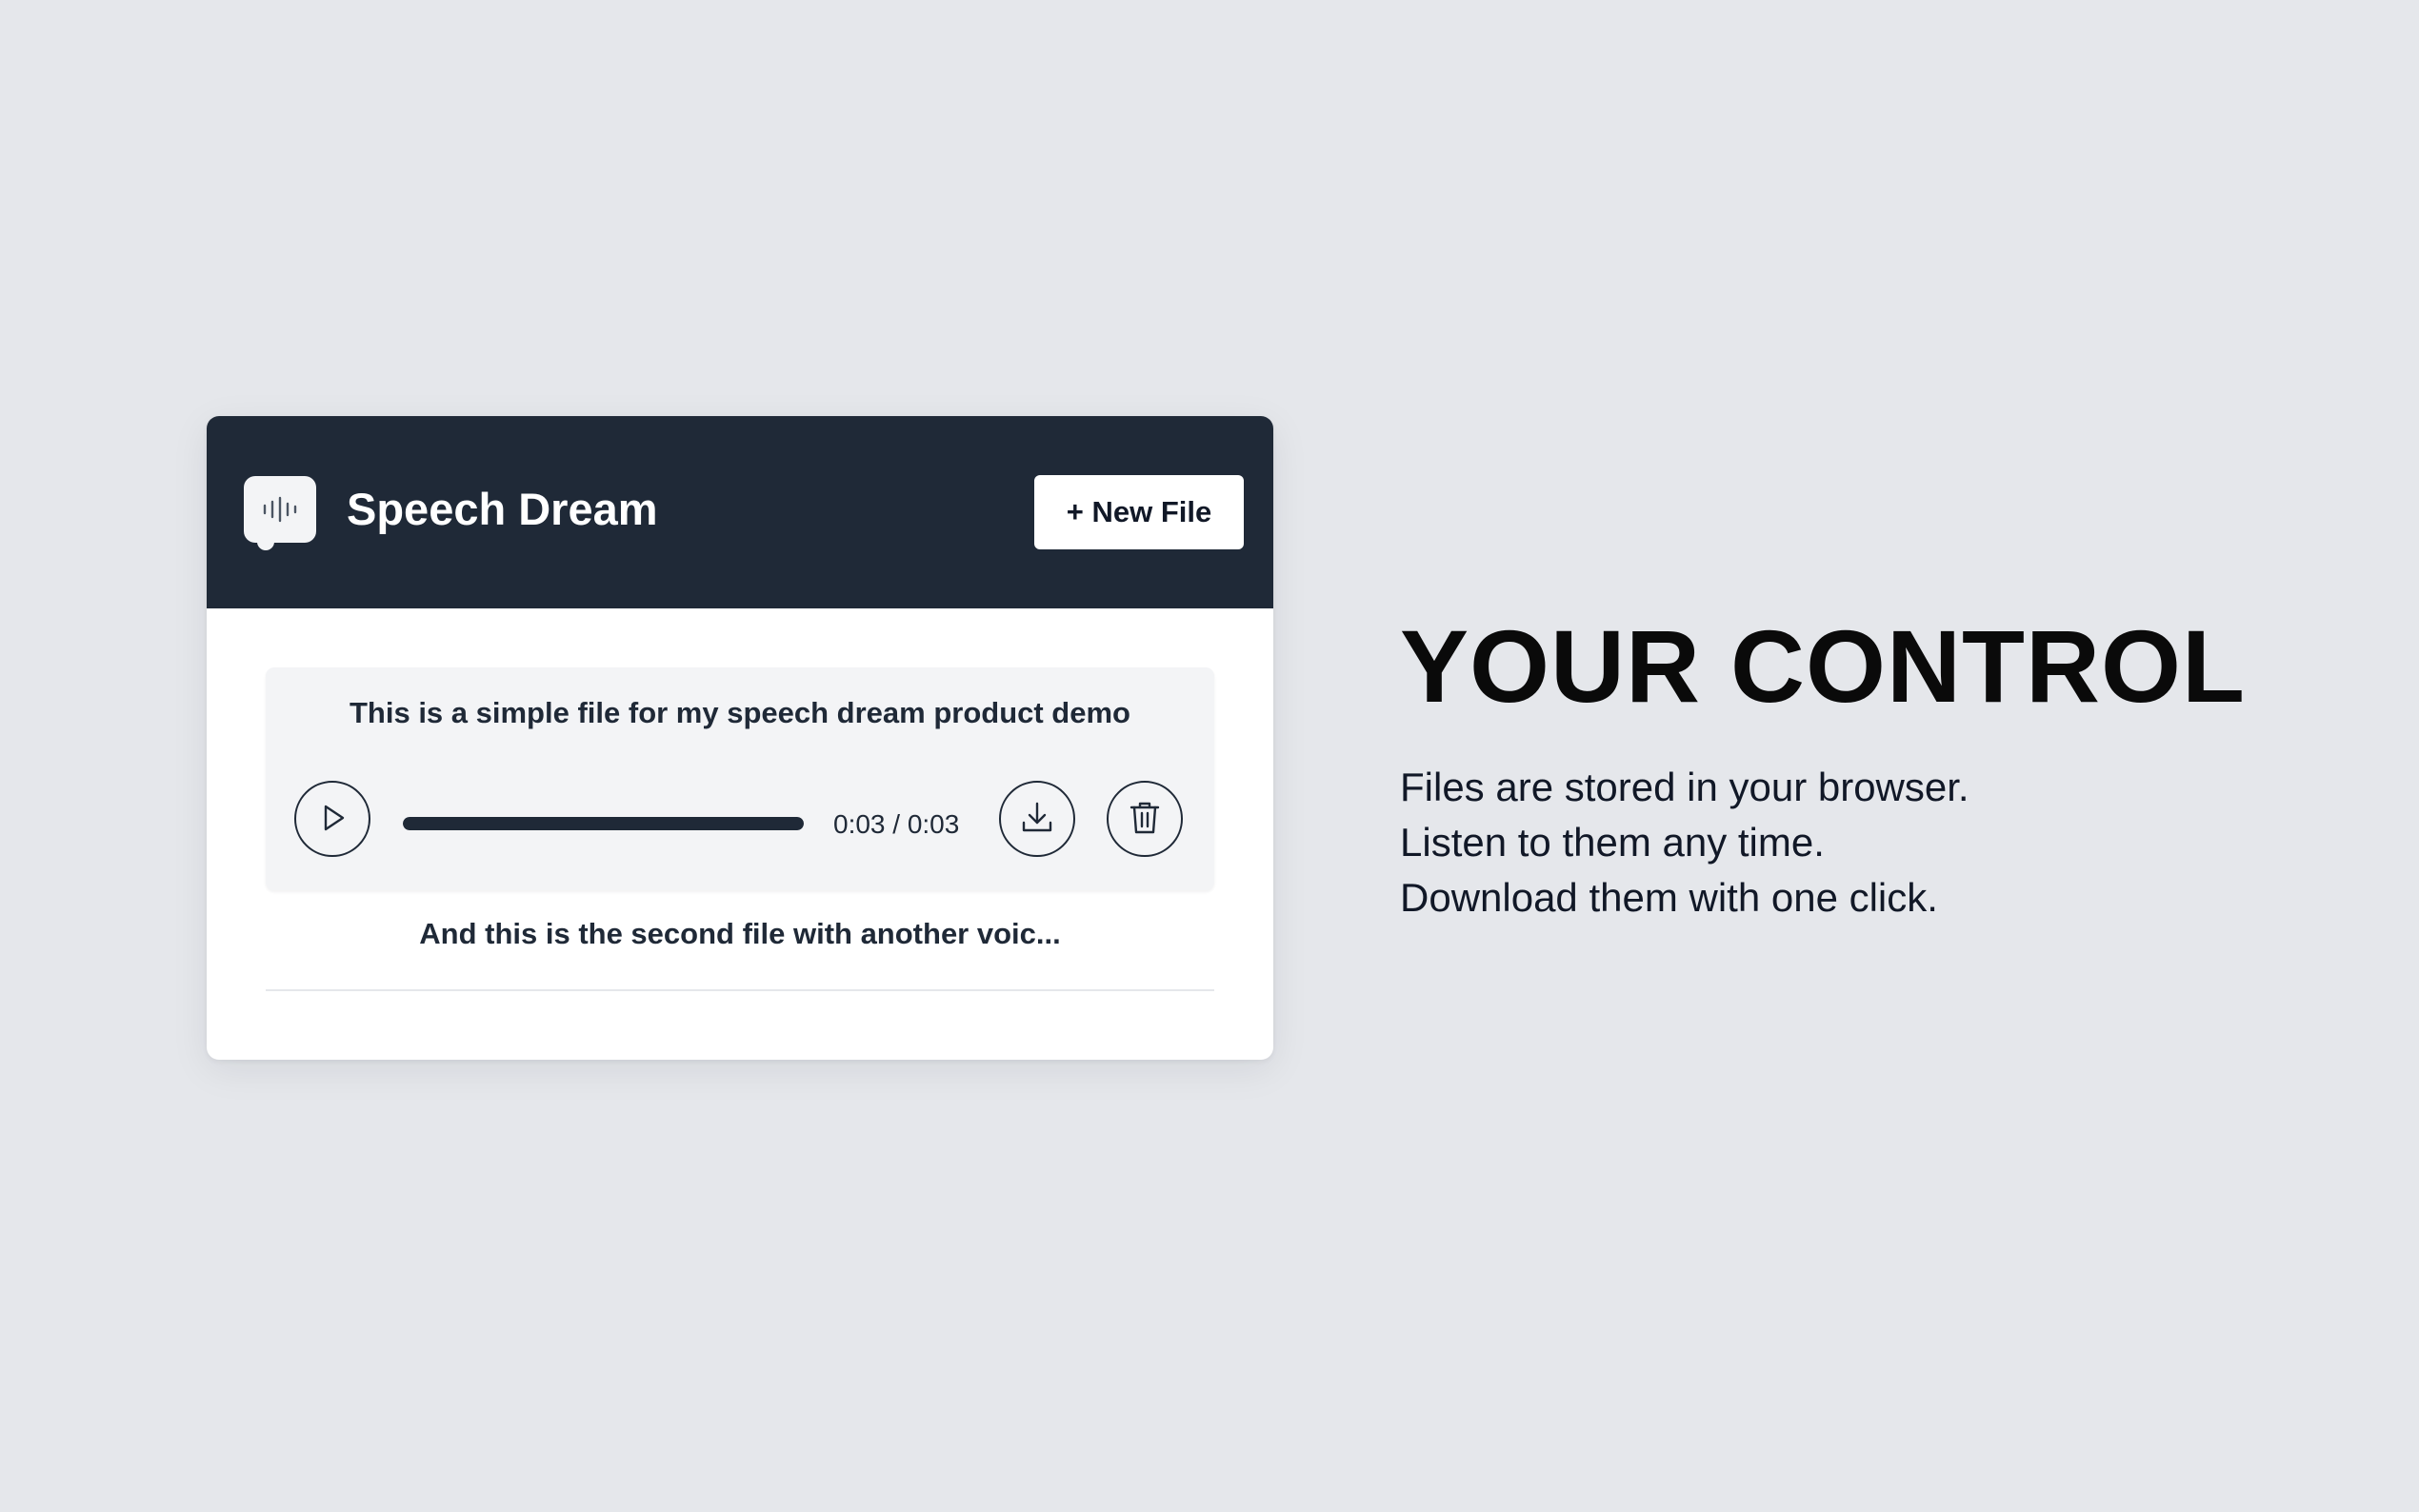  I want to click on time-readout: 0:03 / 0:03, so click(896, 824).